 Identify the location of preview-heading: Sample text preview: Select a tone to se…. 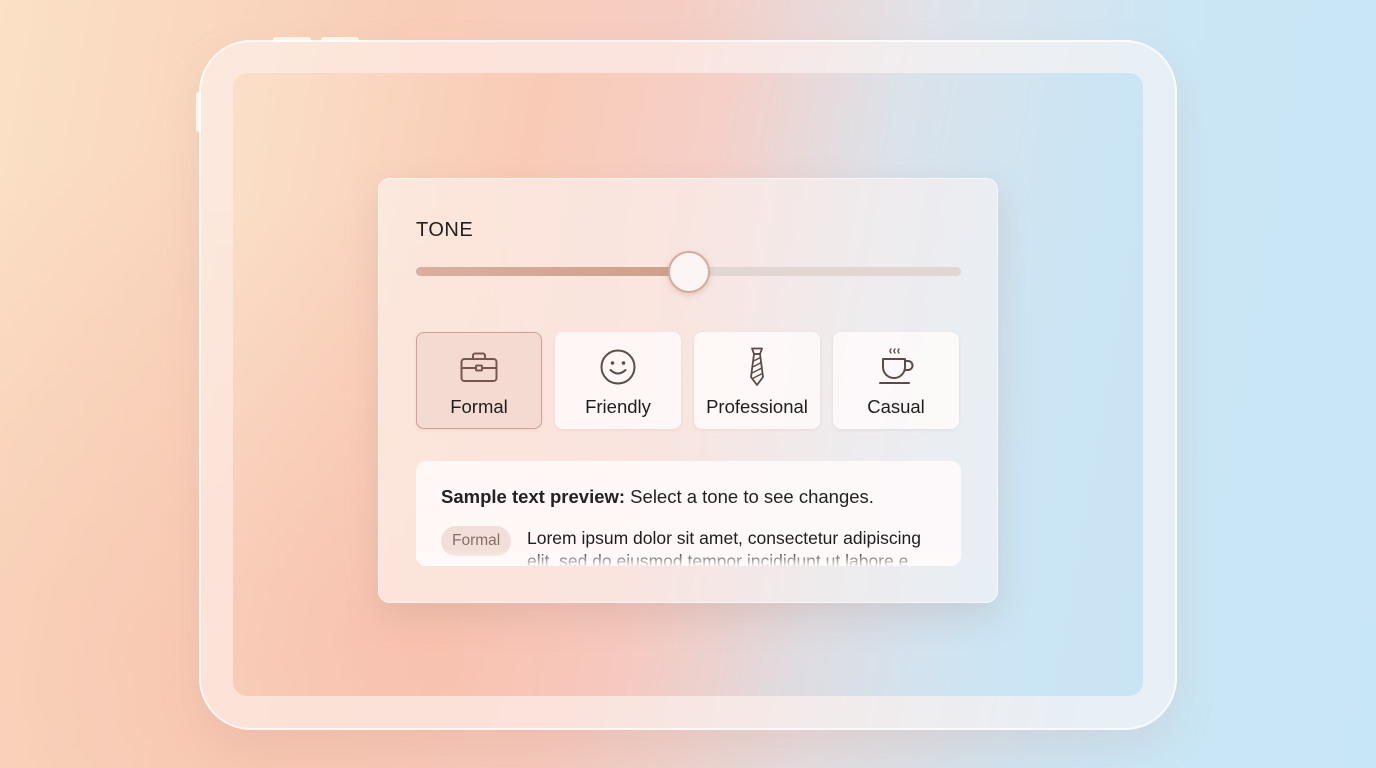
(657, 497).